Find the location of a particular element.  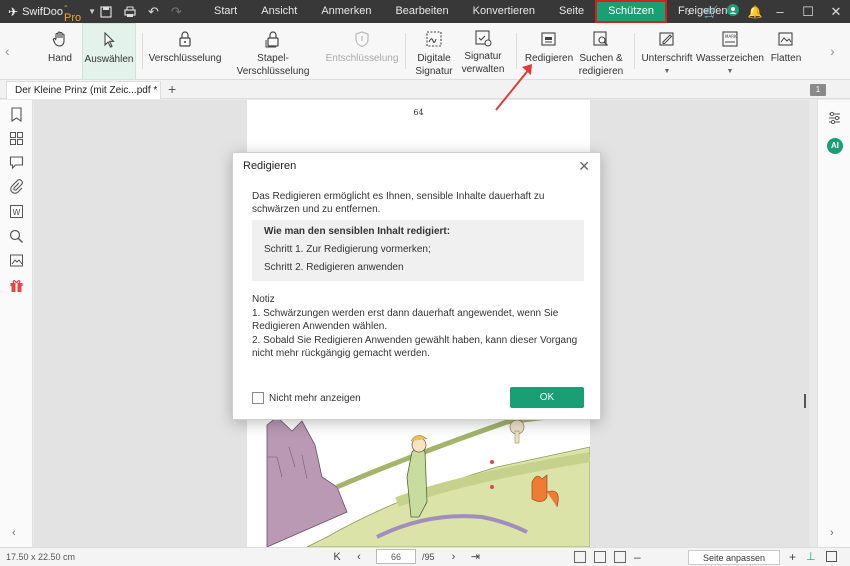

search-icon is located at coordinates (16, 236).